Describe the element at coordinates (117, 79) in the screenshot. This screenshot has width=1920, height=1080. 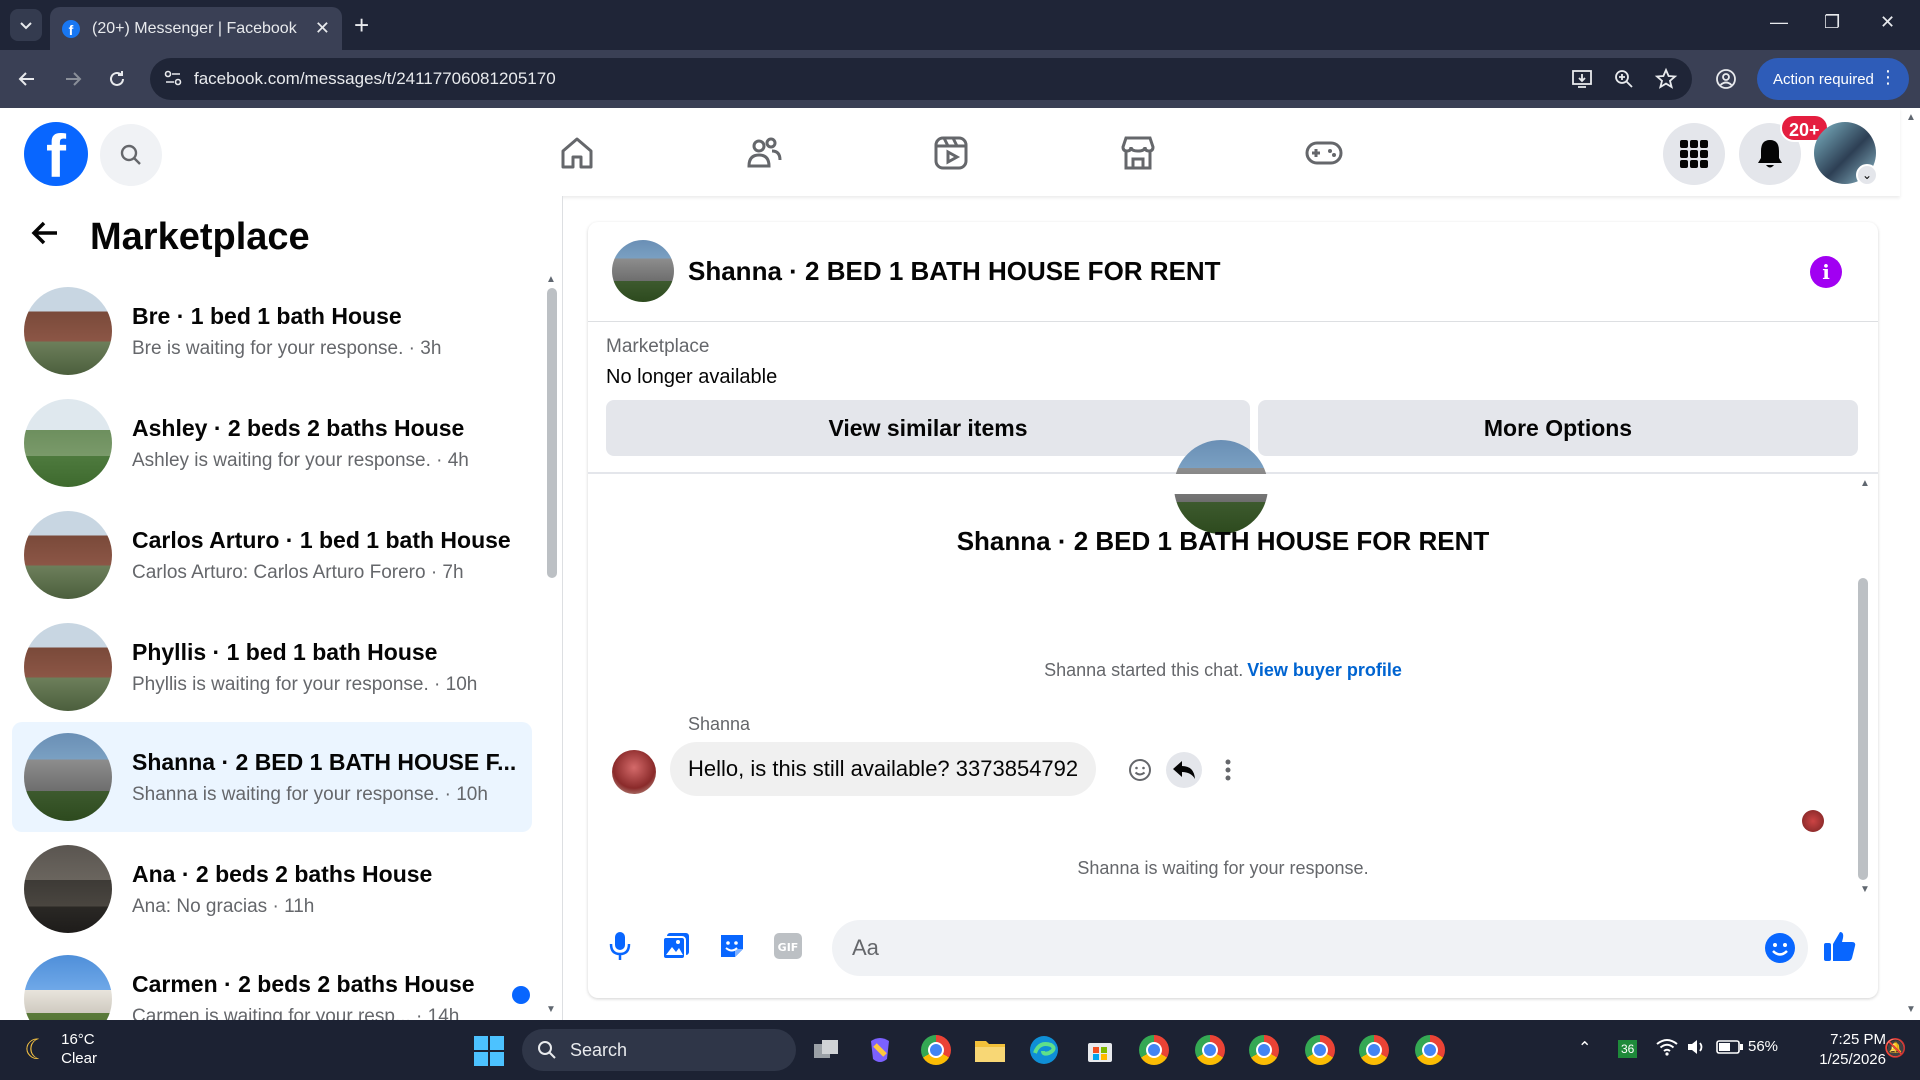
I see `reload-button` at that location.